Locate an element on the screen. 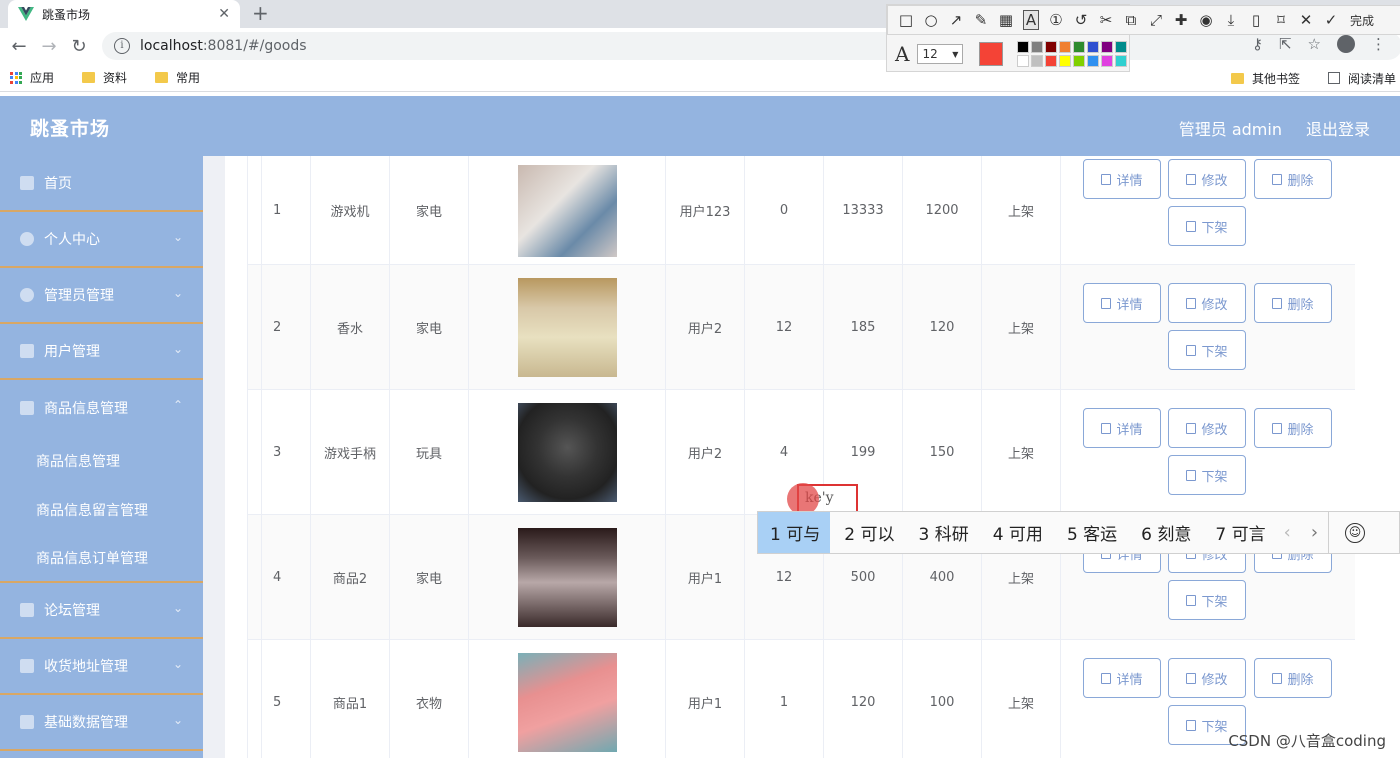 The image size is (1400, 758). cut-icon: ✂ is located at coordinates (1106, 20).